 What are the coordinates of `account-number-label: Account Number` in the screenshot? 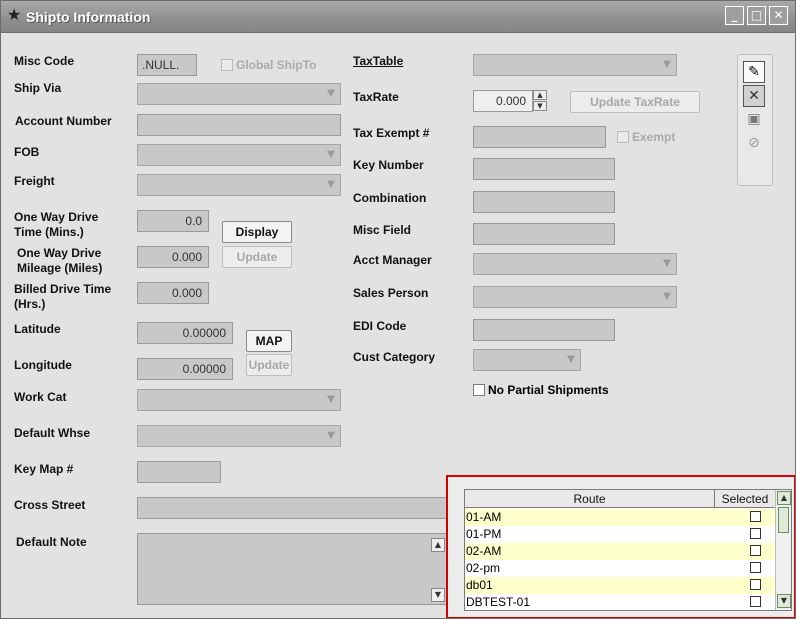 It's located at (63, 121).